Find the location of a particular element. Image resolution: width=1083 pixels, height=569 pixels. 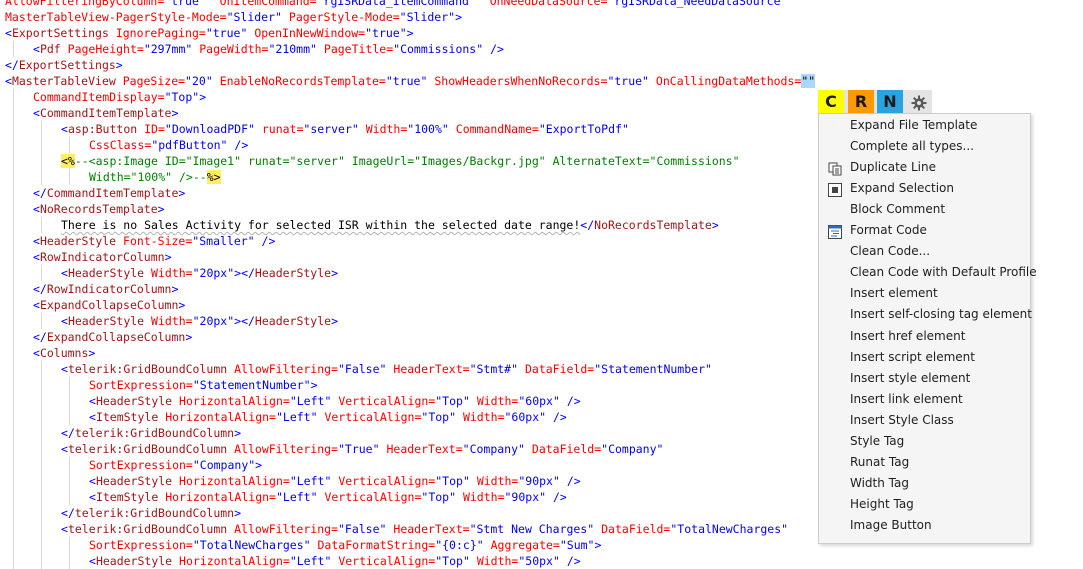

menu-item-block-comment: Block Comment is located at coordinates (924, 210).